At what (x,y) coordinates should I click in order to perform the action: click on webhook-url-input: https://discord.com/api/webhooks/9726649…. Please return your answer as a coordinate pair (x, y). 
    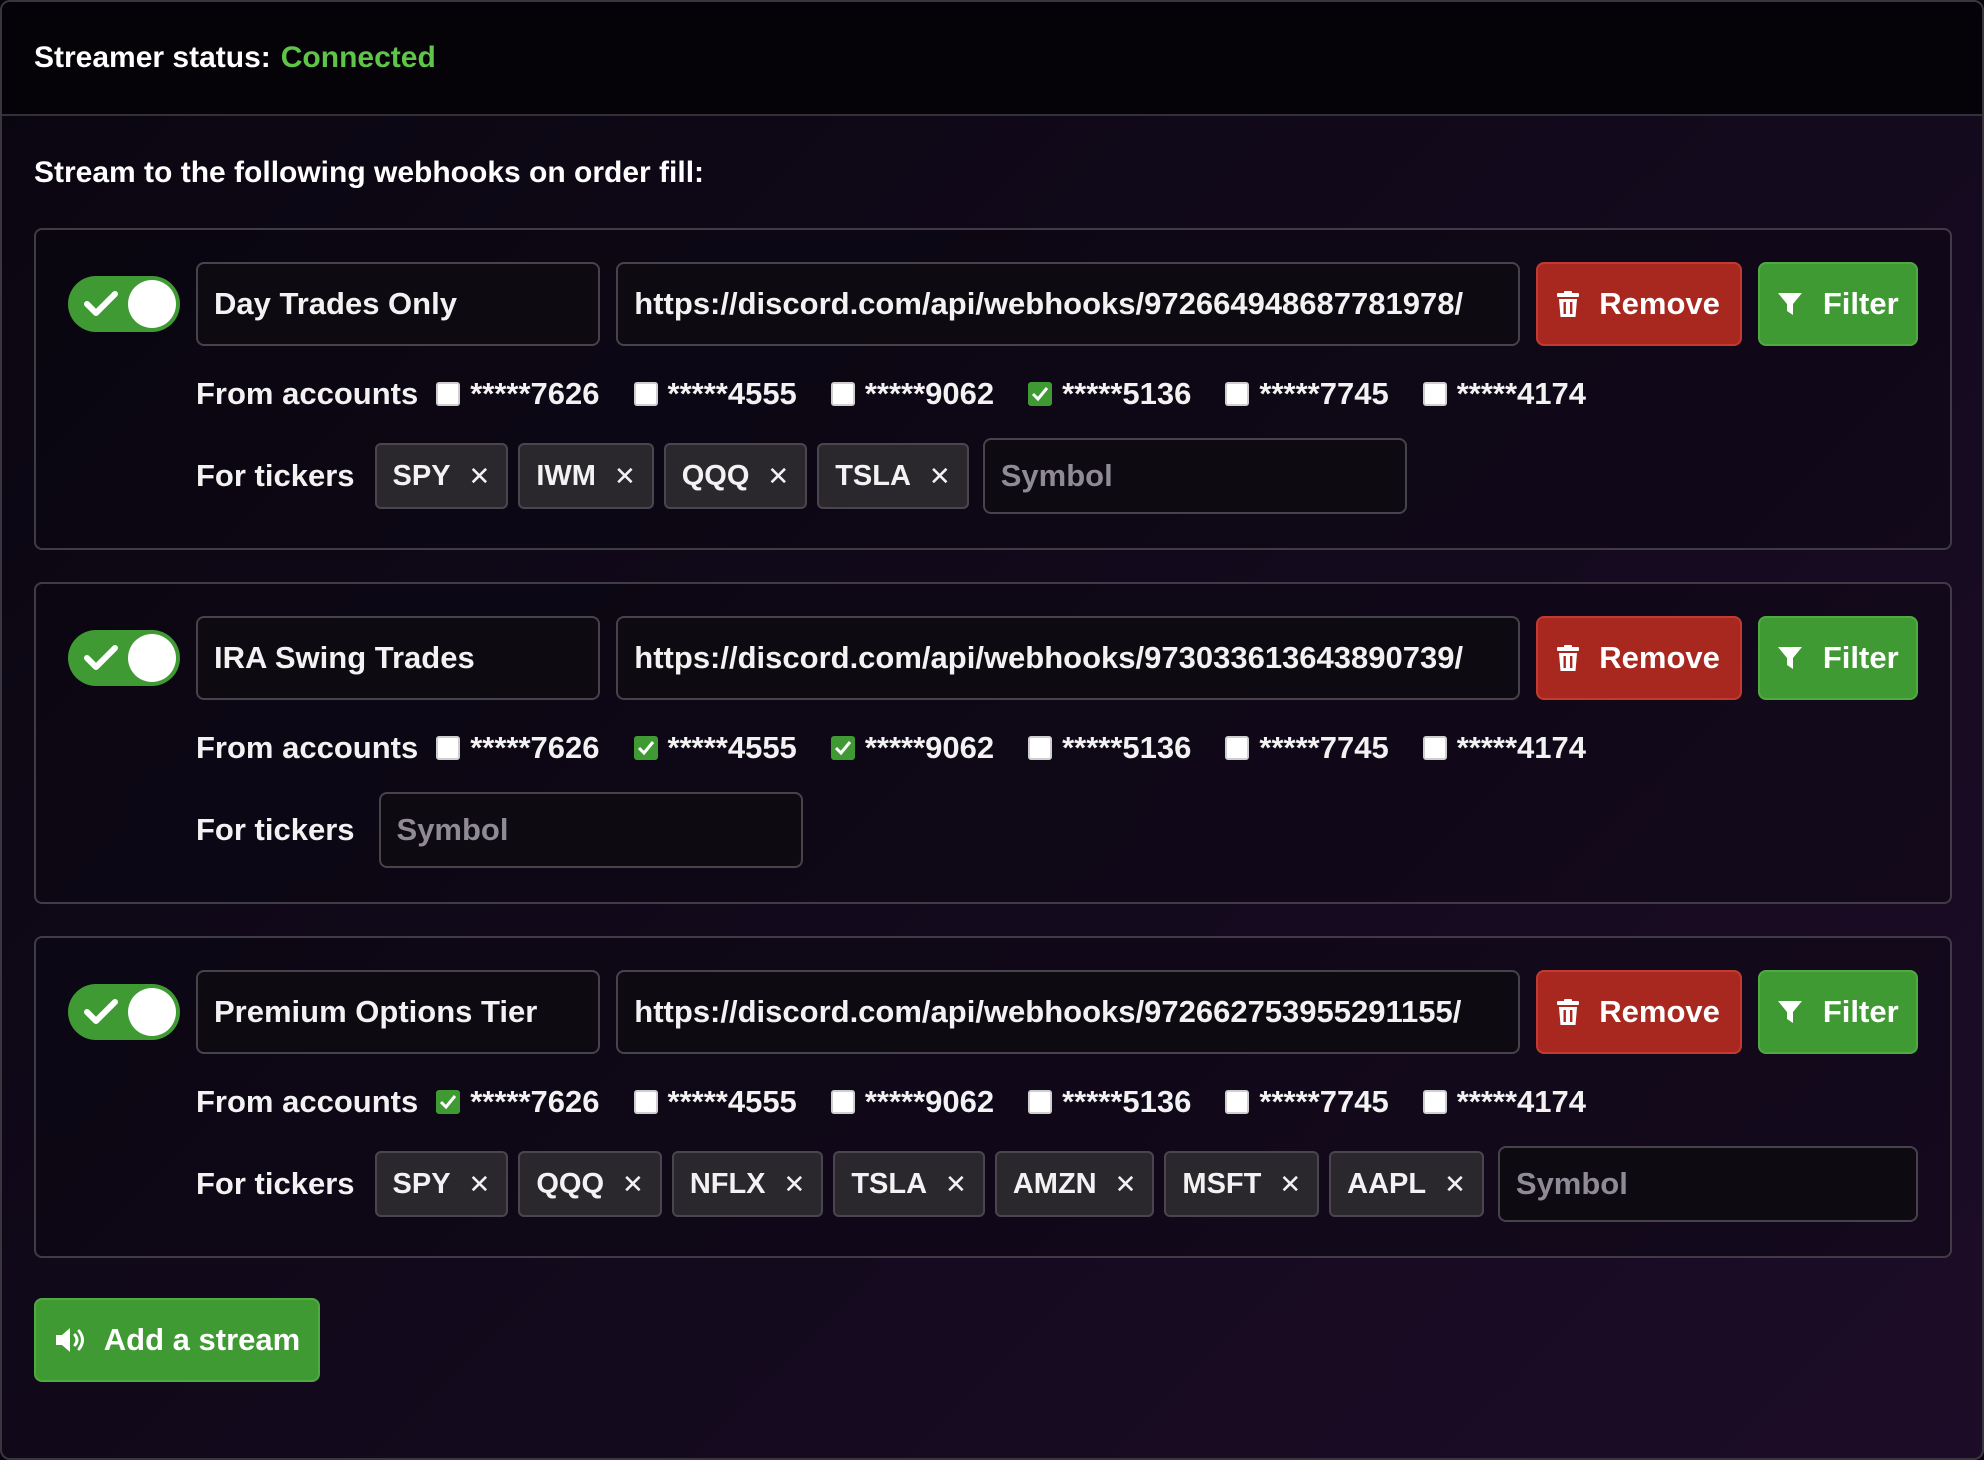
    Looking at the image, I should click on (1068, 304).